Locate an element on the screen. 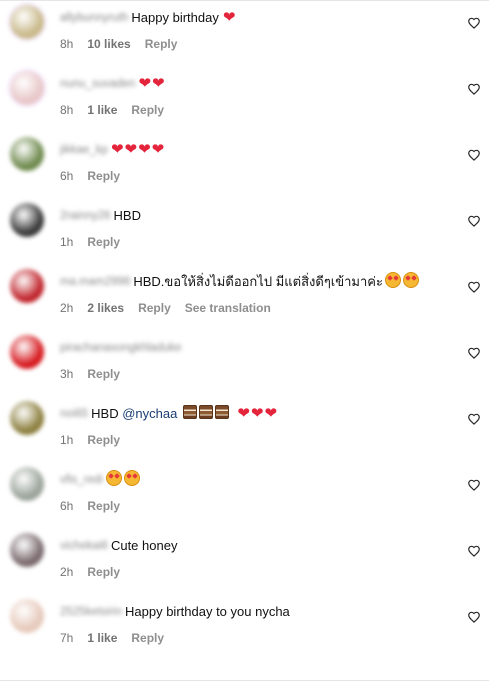 The height and width of the screenshot is (681, 489). comment-text: Happy birthday to you nycha is located at coordinates (207, 611).